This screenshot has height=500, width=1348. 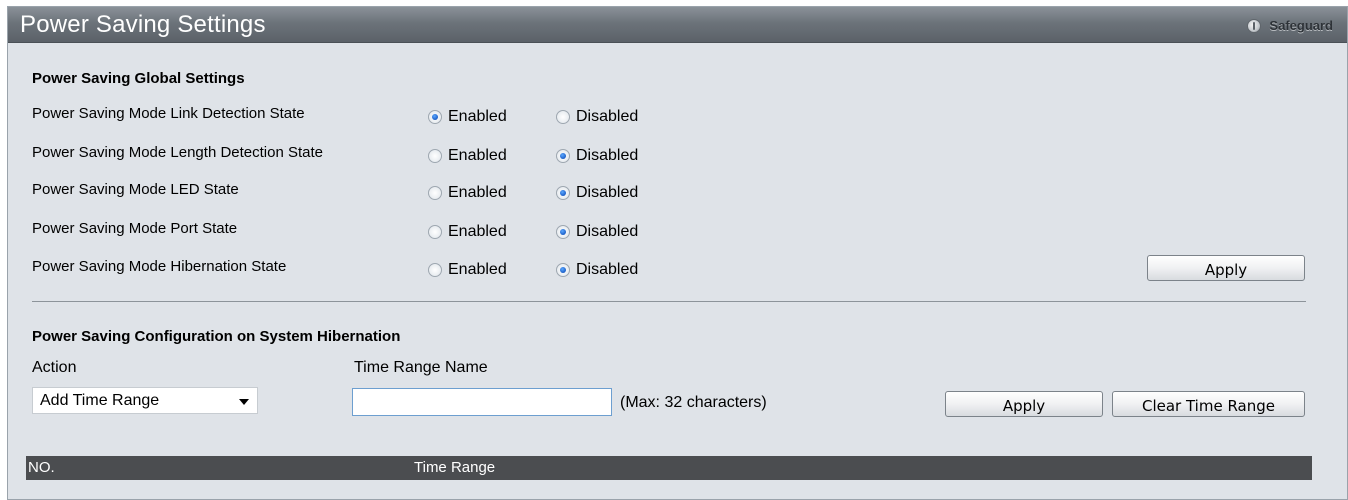 I want to click on port-state-radios: Enabled Disabled, so click(x=533, y=232).